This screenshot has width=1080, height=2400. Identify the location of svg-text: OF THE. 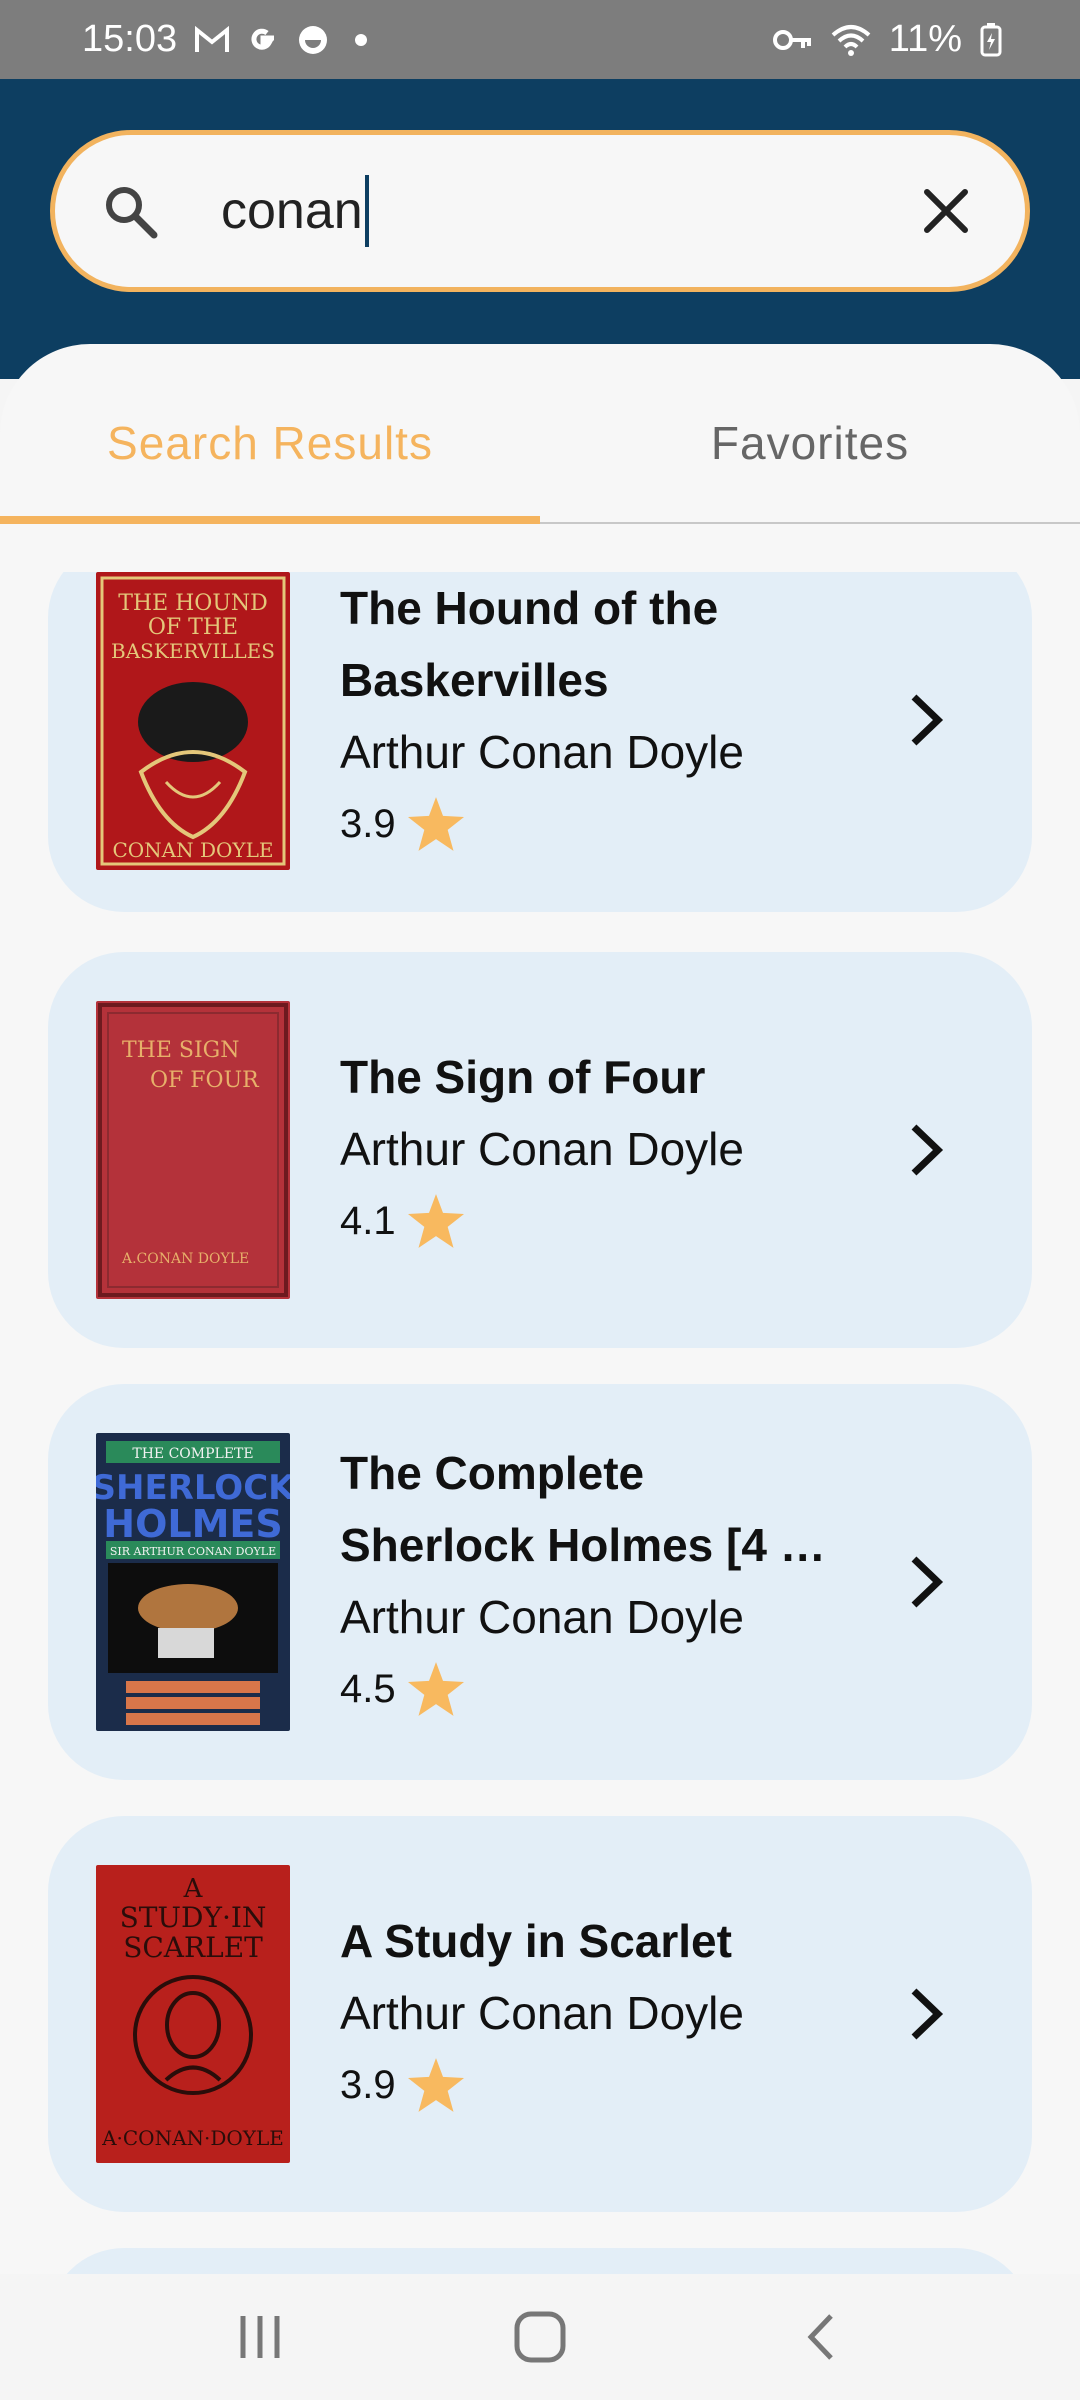
(193, 627).